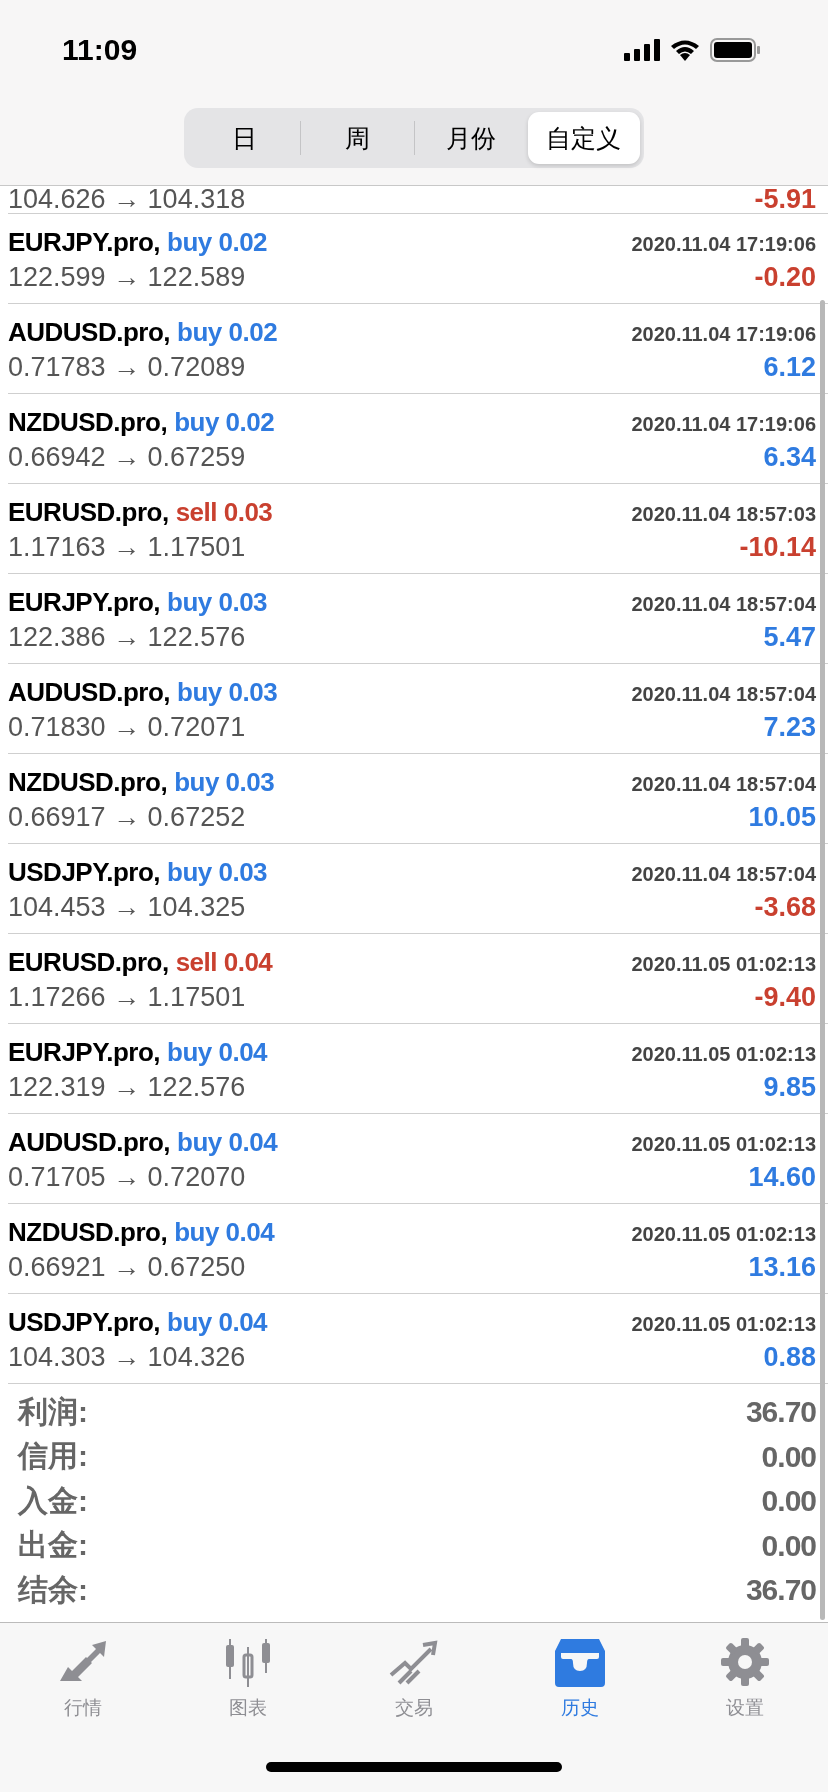 The image size is (828, 1792). I want to click on tab-bar-item: 行情, so click(83, 1679).